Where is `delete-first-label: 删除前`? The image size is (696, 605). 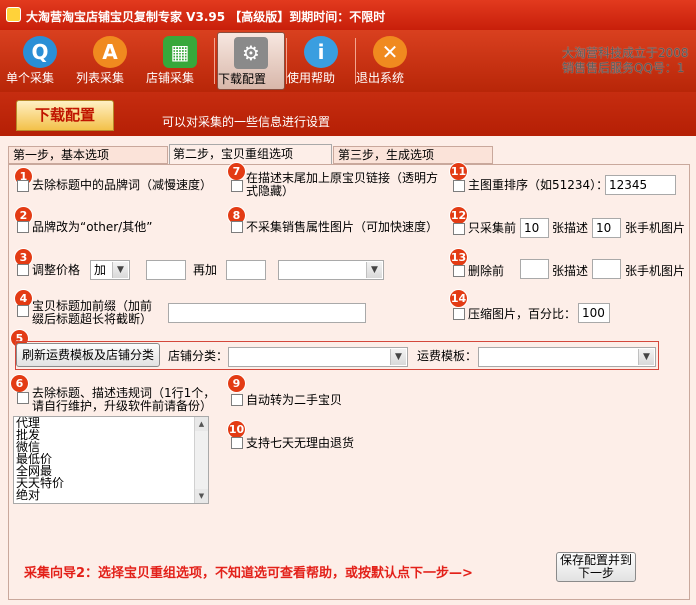 delete-first-label: 删除前 is located at coordinates (486, 271).